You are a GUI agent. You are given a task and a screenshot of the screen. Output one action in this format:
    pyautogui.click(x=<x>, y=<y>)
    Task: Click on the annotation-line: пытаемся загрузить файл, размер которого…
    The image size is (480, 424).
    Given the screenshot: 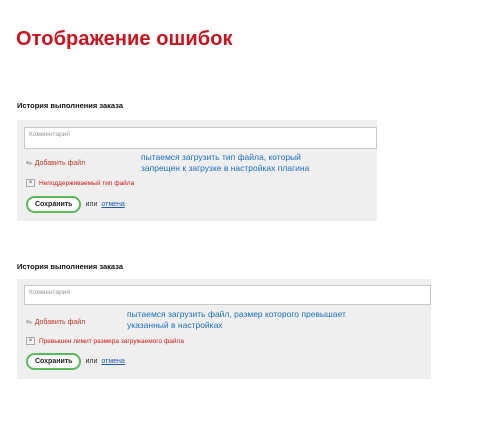 What is the action you would take?
    pyautogui.click(x=236, y=314)
    